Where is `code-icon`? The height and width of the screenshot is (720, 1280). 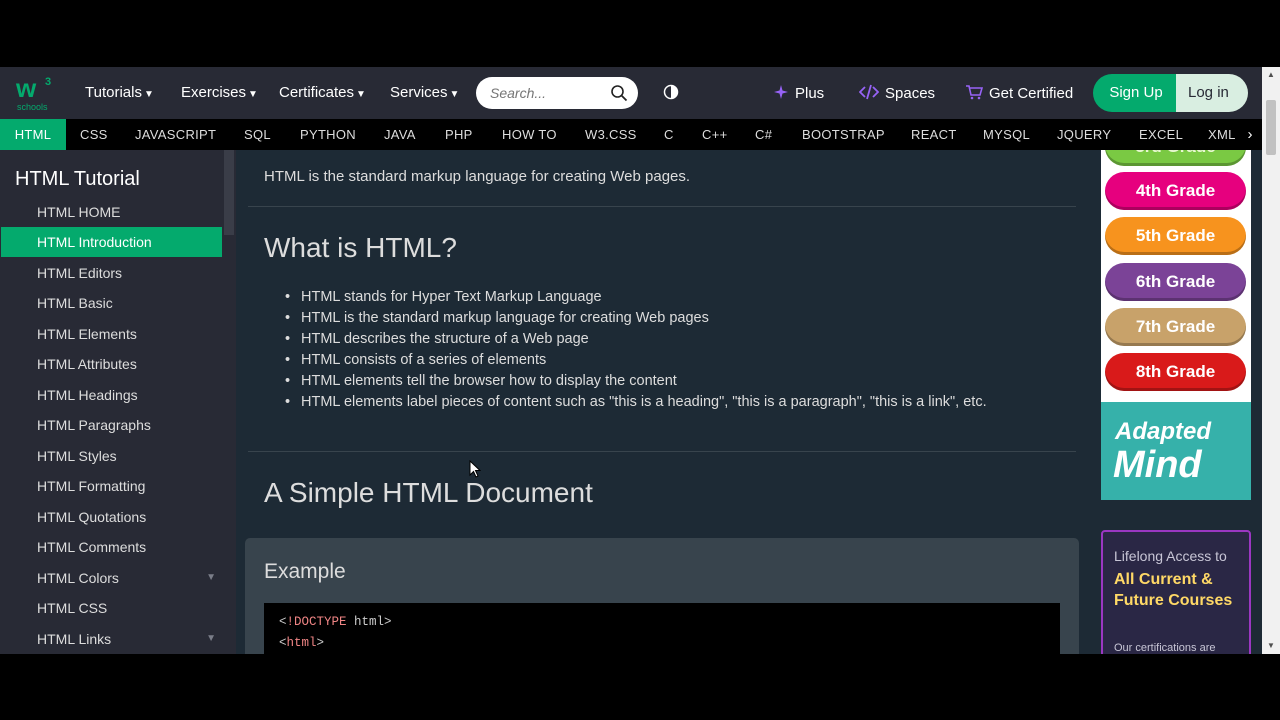
code-icon is located at coordinates (869, 92).